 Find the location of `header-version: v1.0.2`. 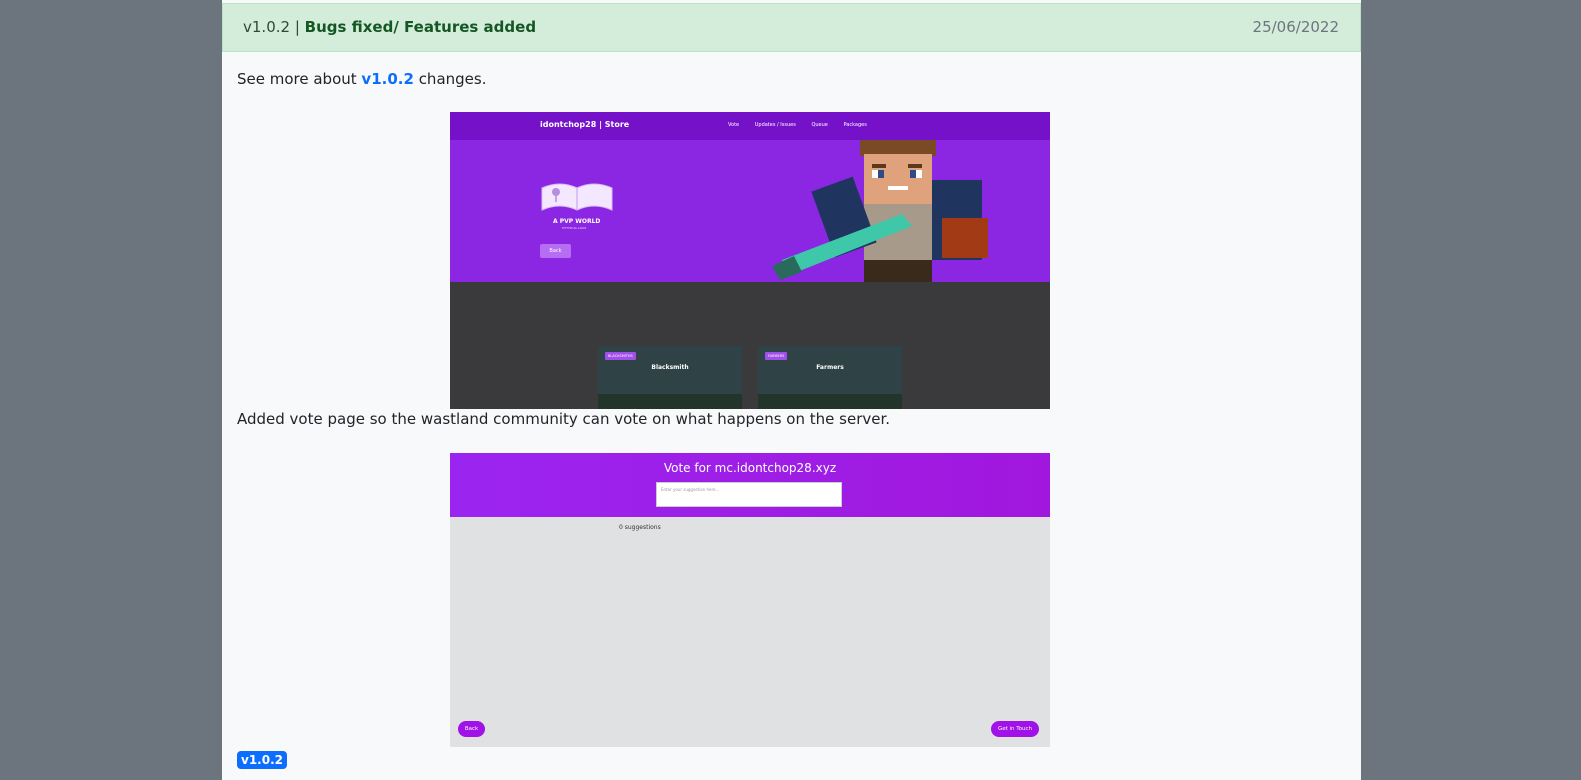

header-version: v1.0.2 is located at coordinates (267, 27).